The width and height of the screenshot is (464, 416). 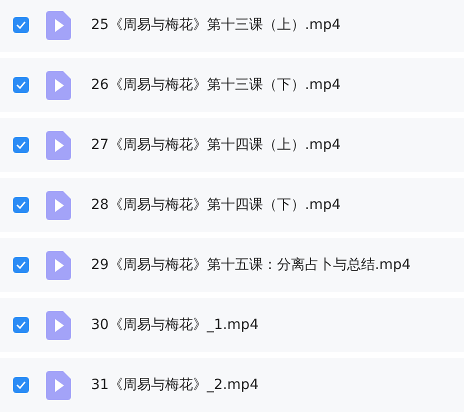 I want to click on file-row: 25《周易与梅花》第十三课（上）.mp4, so click(x=232, y=26).